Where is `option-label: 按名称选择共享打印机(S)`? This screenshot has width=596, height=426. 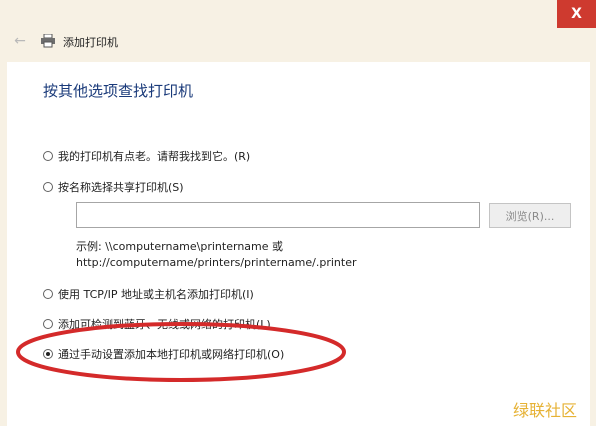
option-label: 按名称选择共享打印机(S) is located at coordinates (121, 187).